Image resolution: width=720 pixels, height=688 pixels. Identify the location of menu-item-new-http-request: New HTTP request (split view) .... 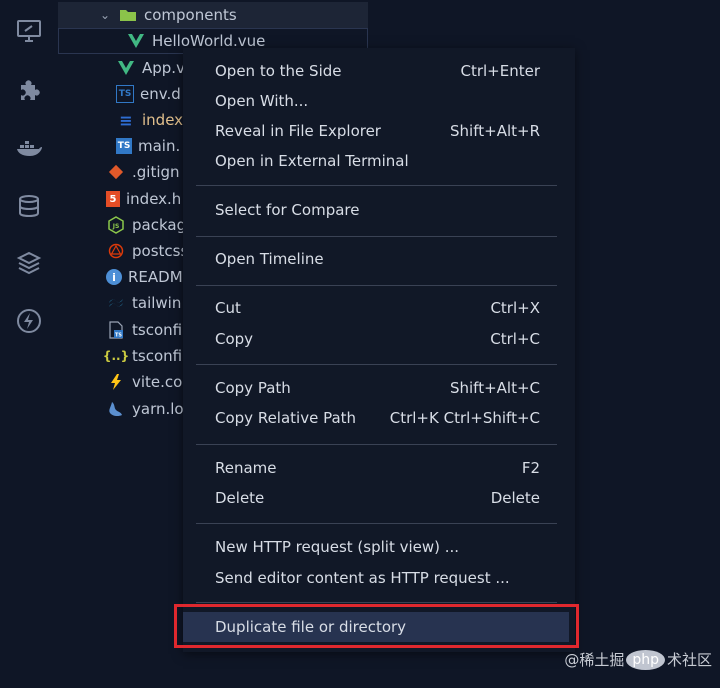
(379, 547).